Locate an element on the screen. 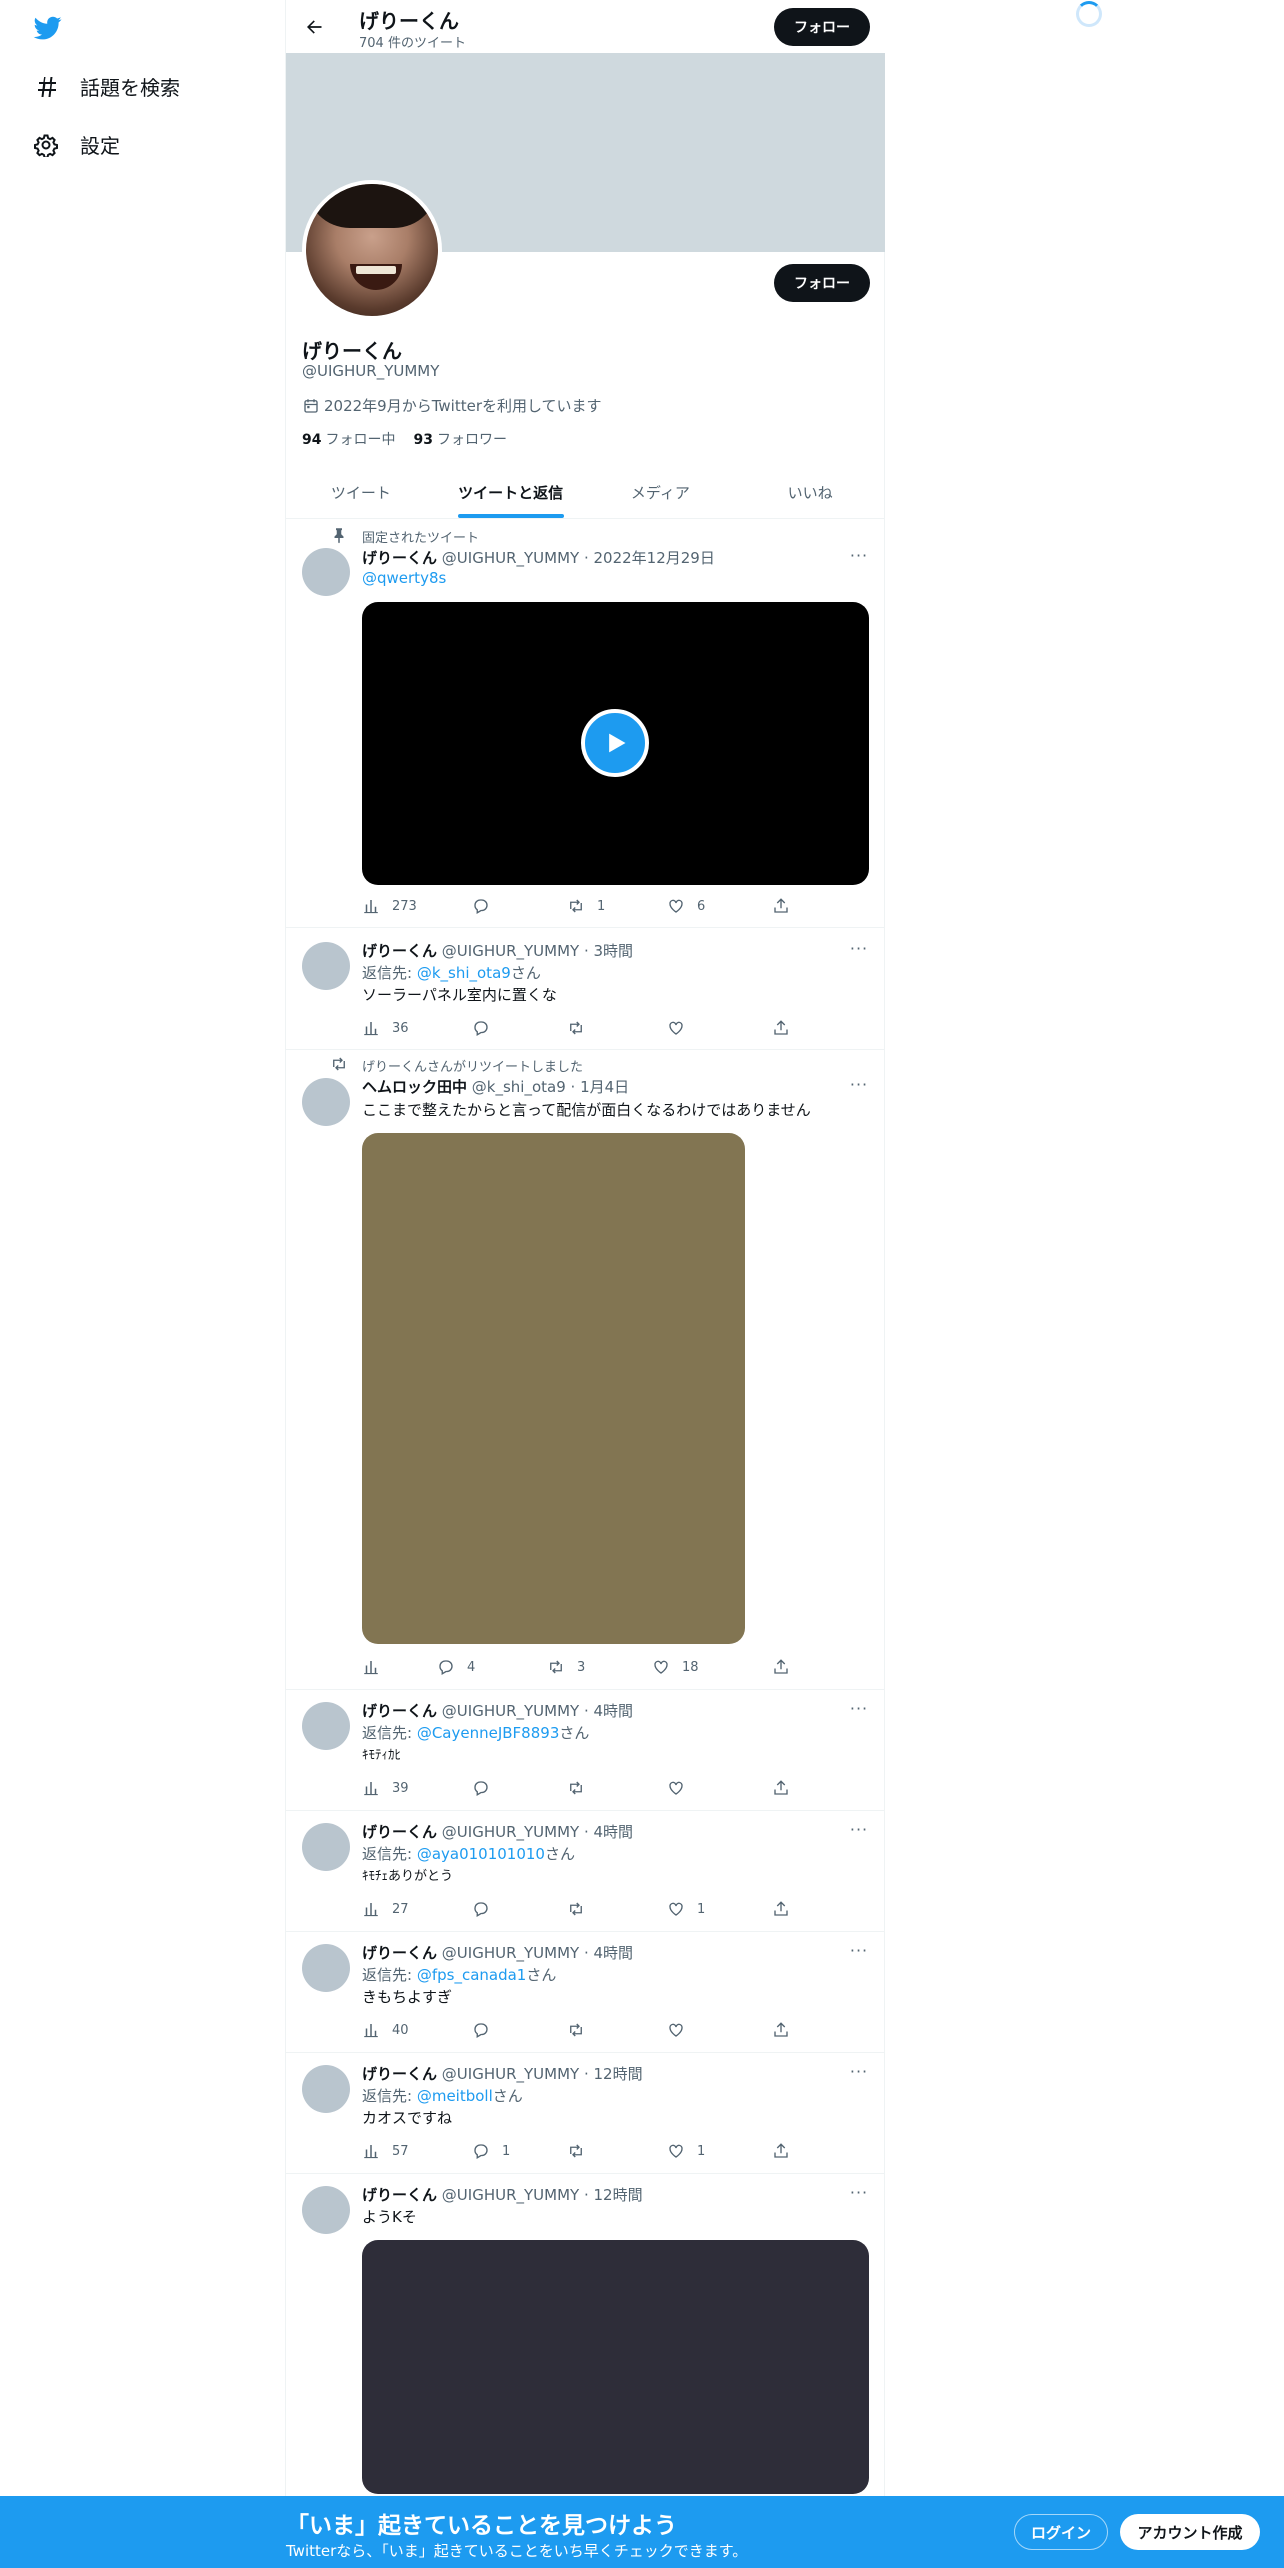  tab-media: メディア is located at coordinates (661, 492).